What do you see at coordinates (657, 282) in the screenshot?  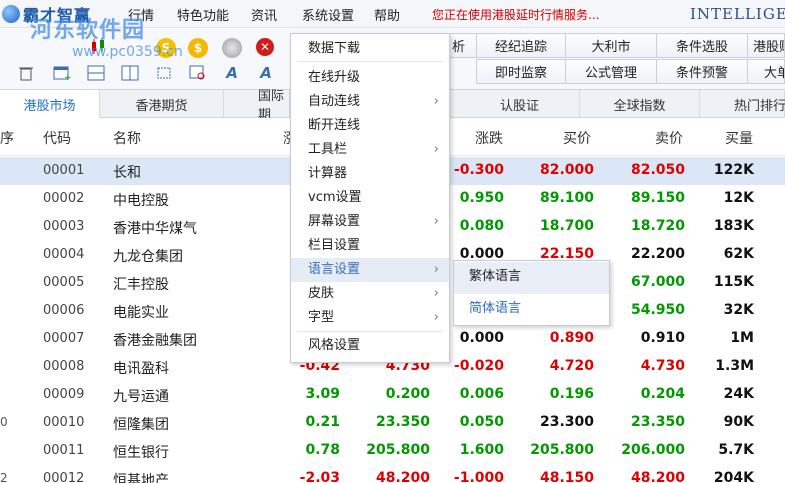 I see `cell-ask: 67.000` at bounding box center [657, 282].